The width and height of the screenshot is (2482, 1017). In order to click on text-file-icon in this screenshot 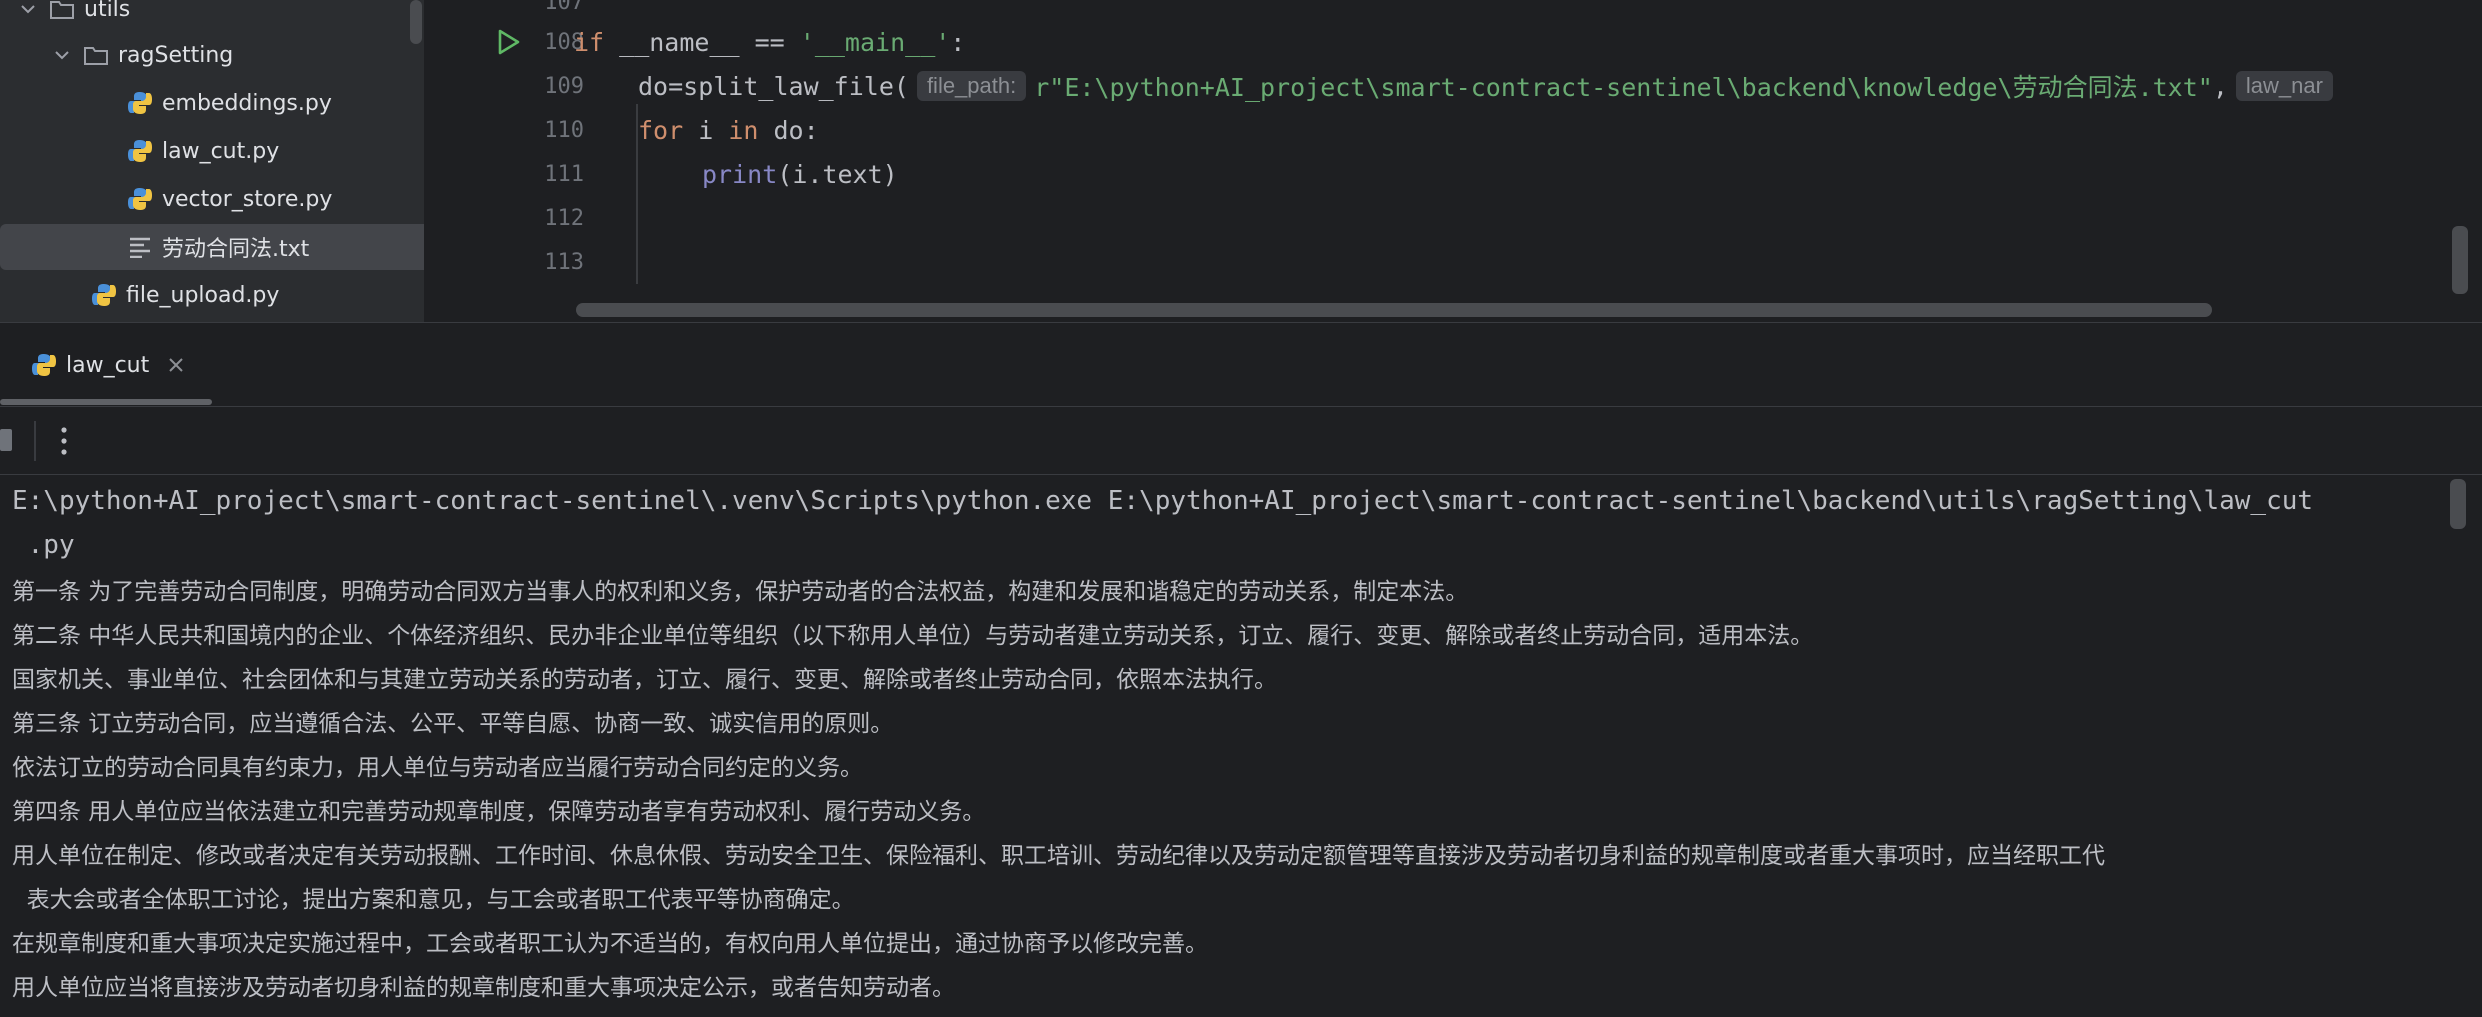, I will do `click(140, 247)`.